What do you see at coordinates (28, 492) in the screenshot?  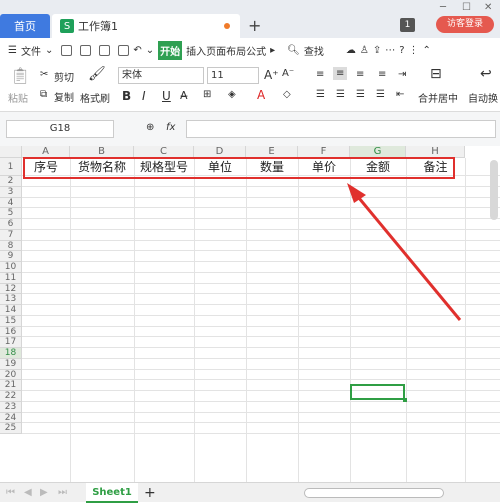 I see `prev-sheet-icon: ◀` at bounding box center [28, 492].